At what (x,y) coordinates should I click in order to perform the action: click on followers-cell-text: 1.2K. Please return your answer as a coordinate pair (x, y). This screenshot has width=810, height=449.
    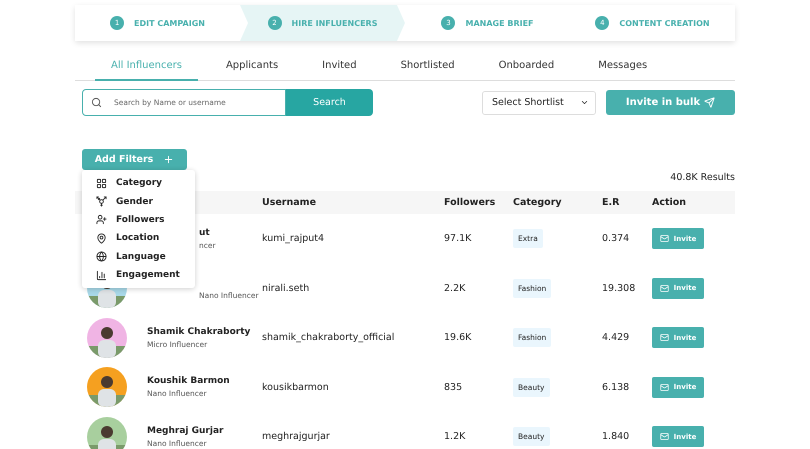
    Looking at the image, I should click on (455, 436).